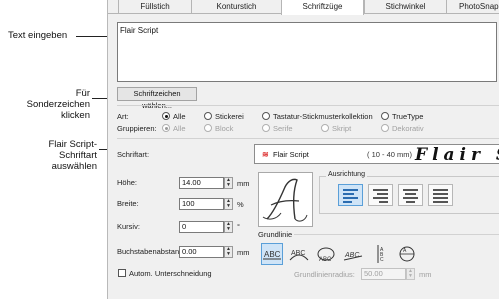  Describe the element at coordinates (74, 166) in the screenshot. I see `callout-line-3: auswählen` at that location.